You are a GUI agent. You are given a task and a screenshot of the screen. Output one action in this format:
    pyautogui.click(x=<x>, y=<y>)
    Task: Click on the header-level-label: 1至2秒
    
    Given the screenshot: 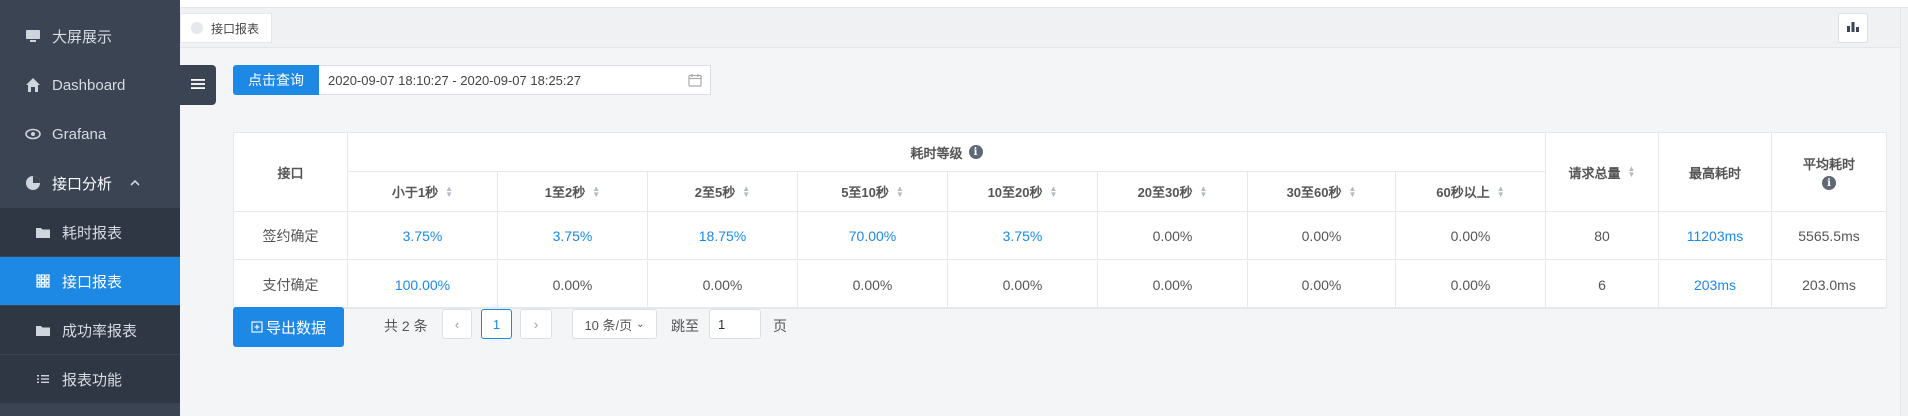 What is the action you would take?
    pyautogui.click(x=565, y=192)
    